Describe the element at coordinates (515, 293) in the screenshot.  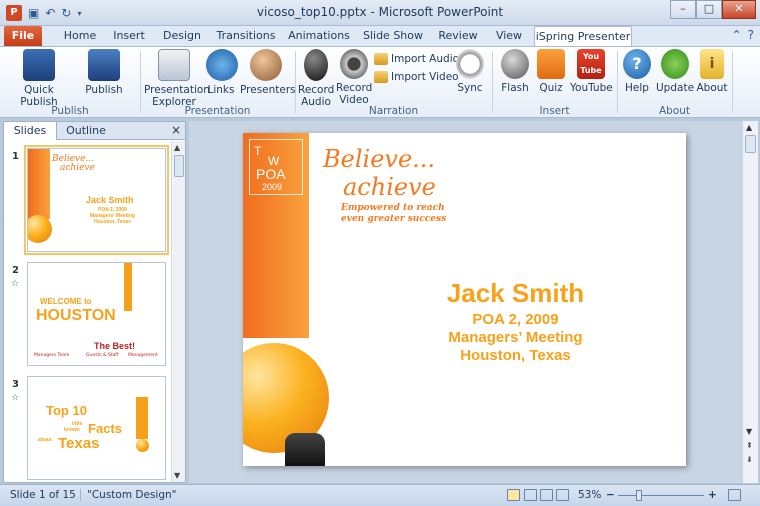
I see `slide-title: Jack Smith` at that location.